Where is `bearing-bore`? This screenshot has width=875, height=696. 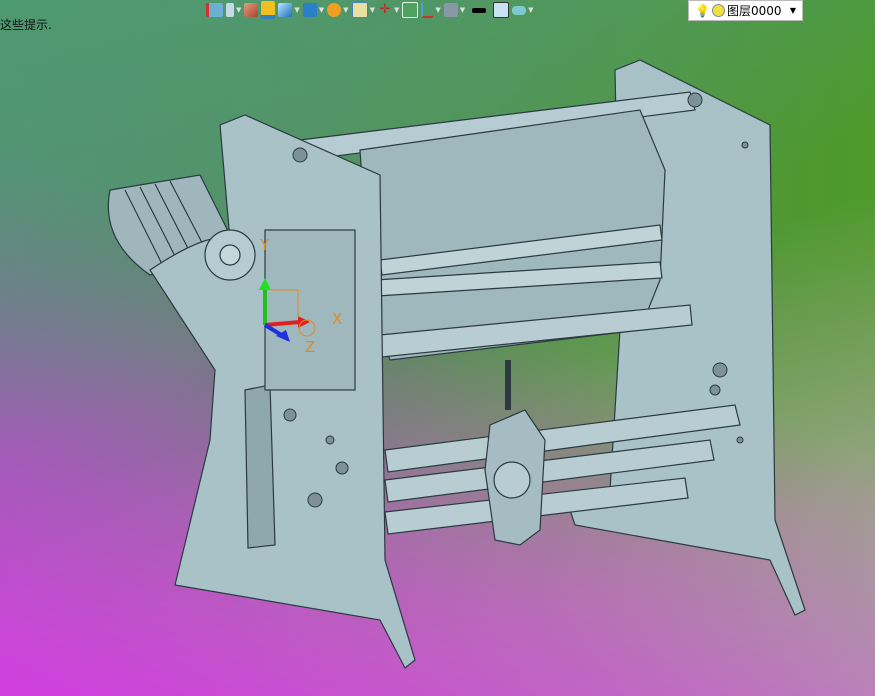
bearing-bore is located at coordinates (512, 480).